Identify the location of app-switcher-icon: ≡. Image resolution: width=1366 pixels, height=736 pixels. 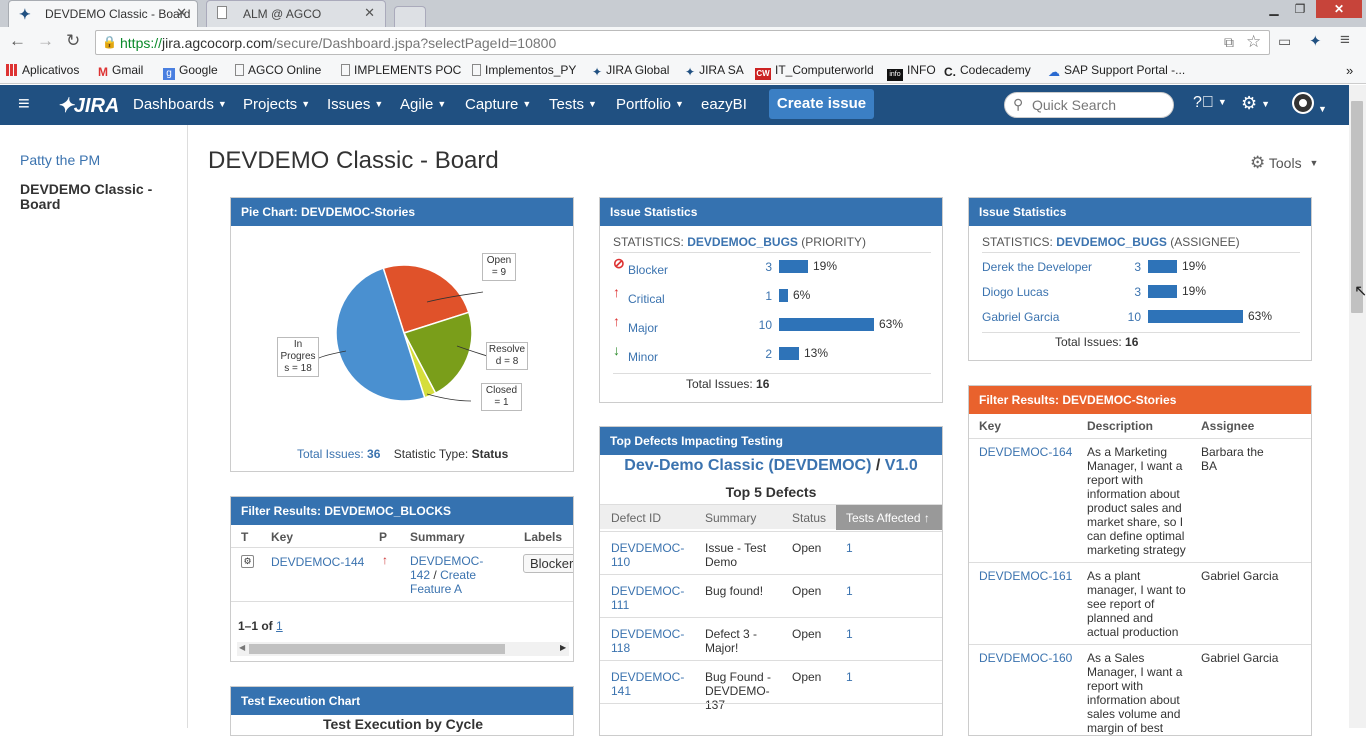
(24, 104).